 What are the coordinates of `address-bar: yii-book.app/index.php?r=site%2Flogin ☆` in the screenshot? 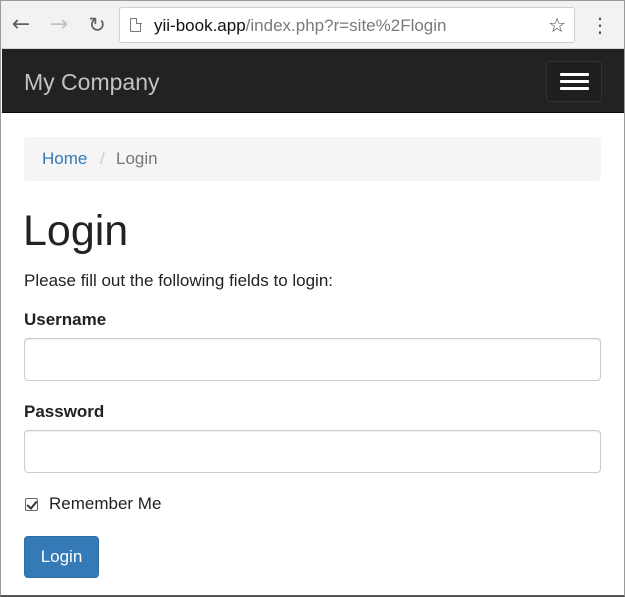 It's located at (347, 25).